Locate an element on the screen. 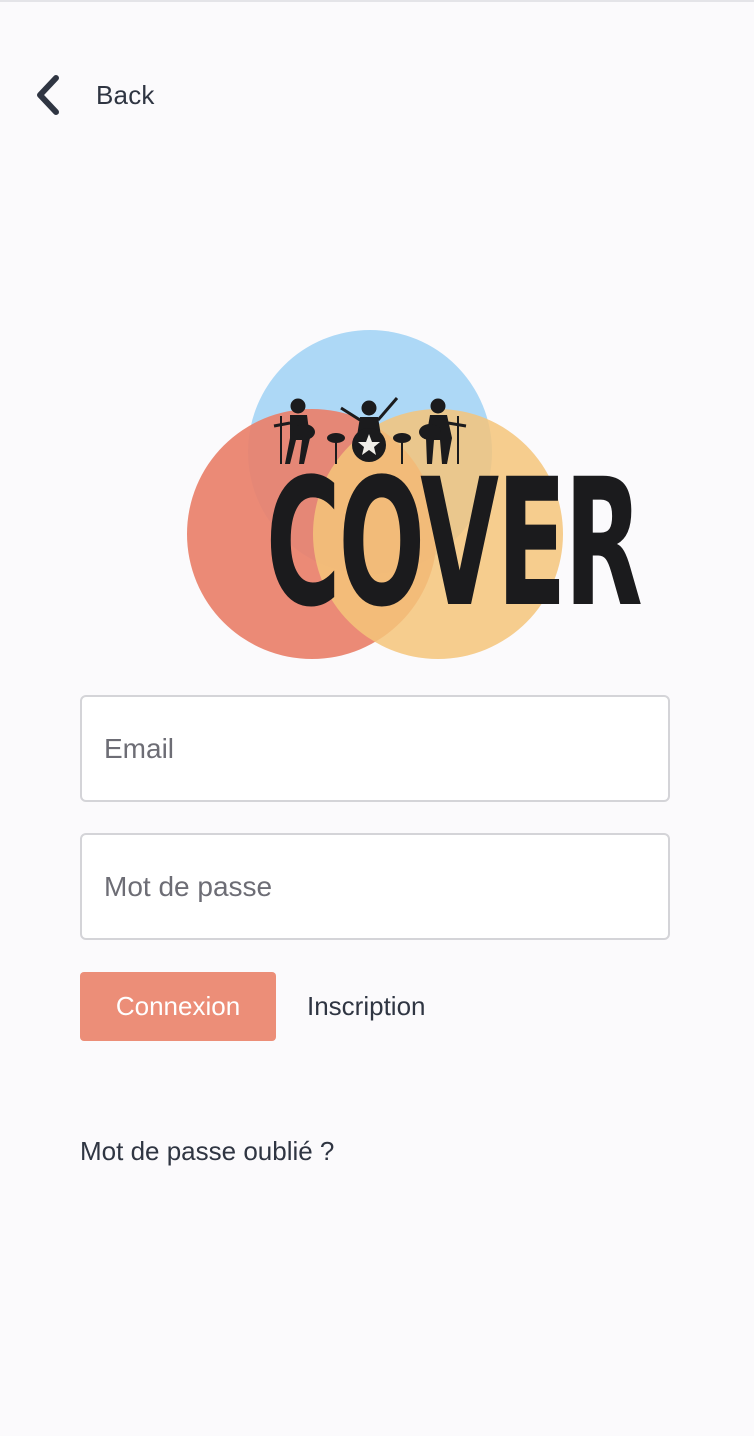 This screenshot has height=1436, width=754. password-input is located at coordinates (375, 886).